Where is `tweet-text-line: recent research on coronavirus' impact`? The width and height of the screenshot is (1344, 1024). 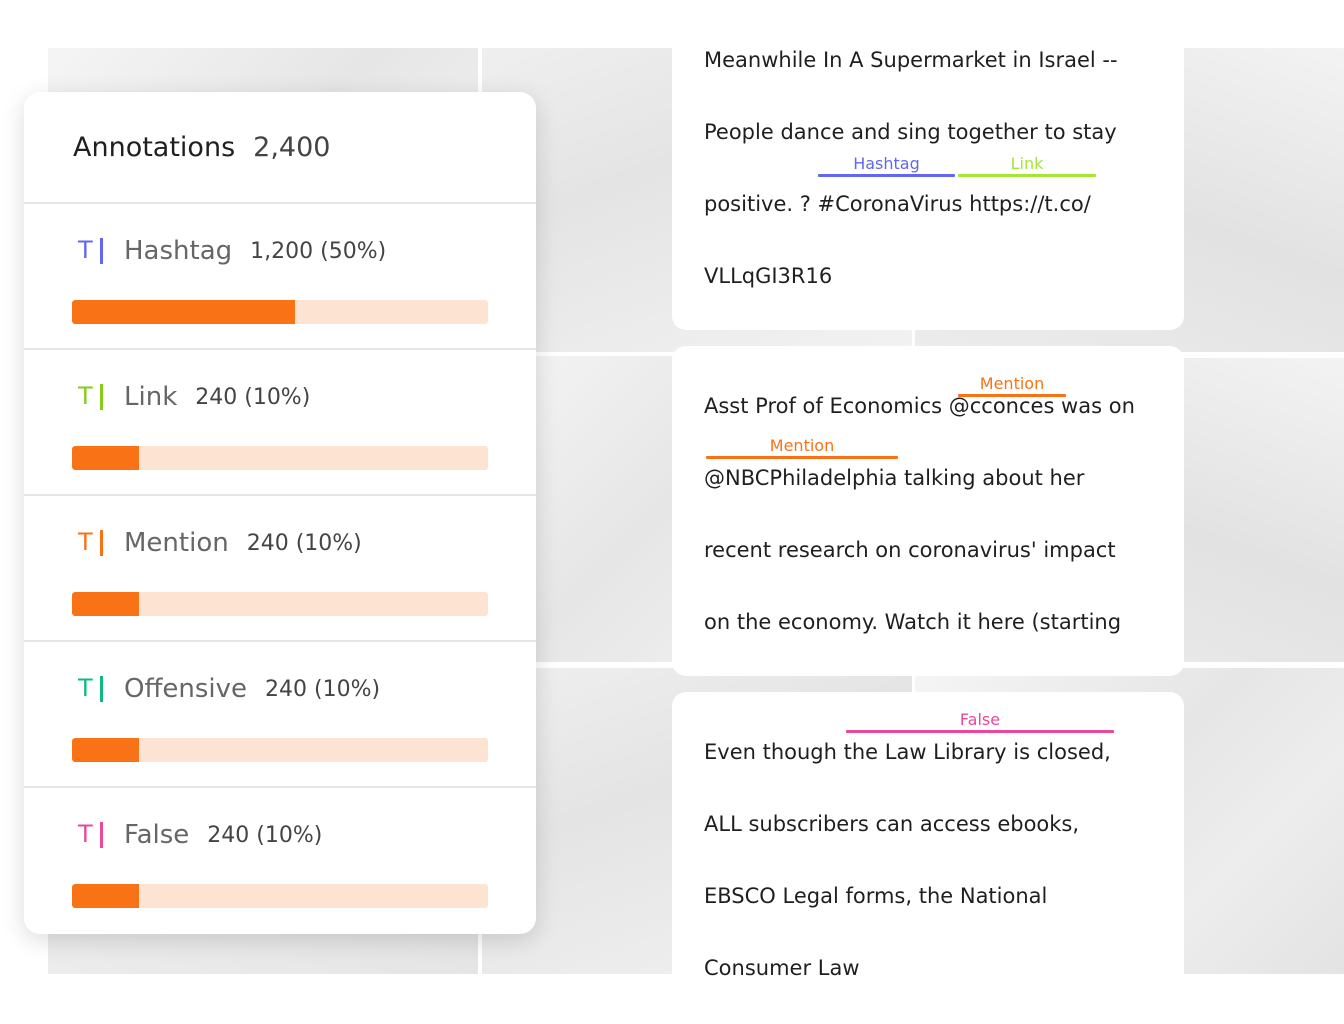 tweet-text-line: recent research on coronavirus' impact is located at coordinates (910, 550).